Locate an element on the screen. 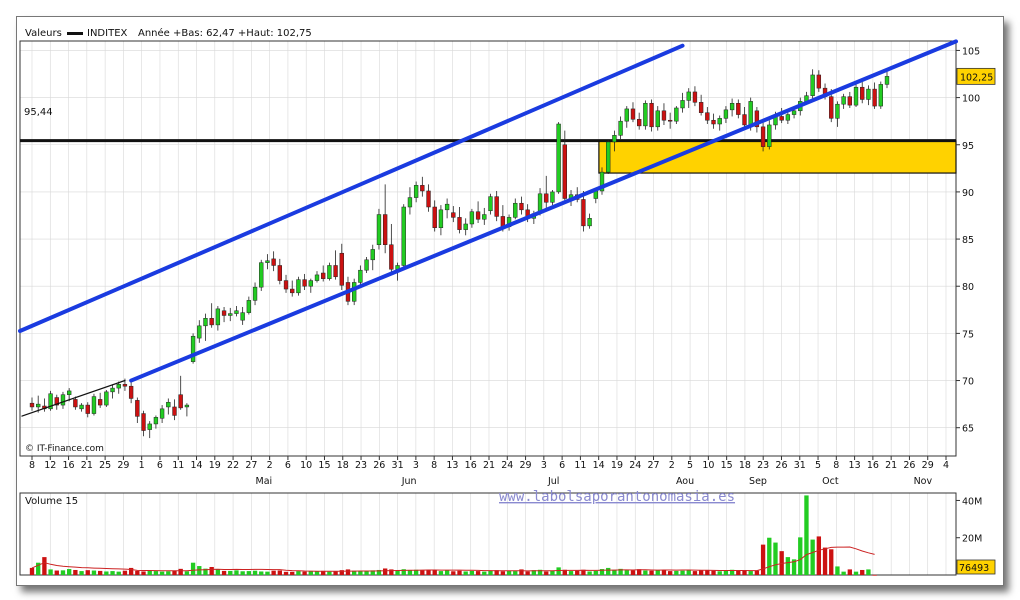 The height and width of the screenshot is (600, 1020). x-tick-label: 13 is located at coordinates (855, 465).